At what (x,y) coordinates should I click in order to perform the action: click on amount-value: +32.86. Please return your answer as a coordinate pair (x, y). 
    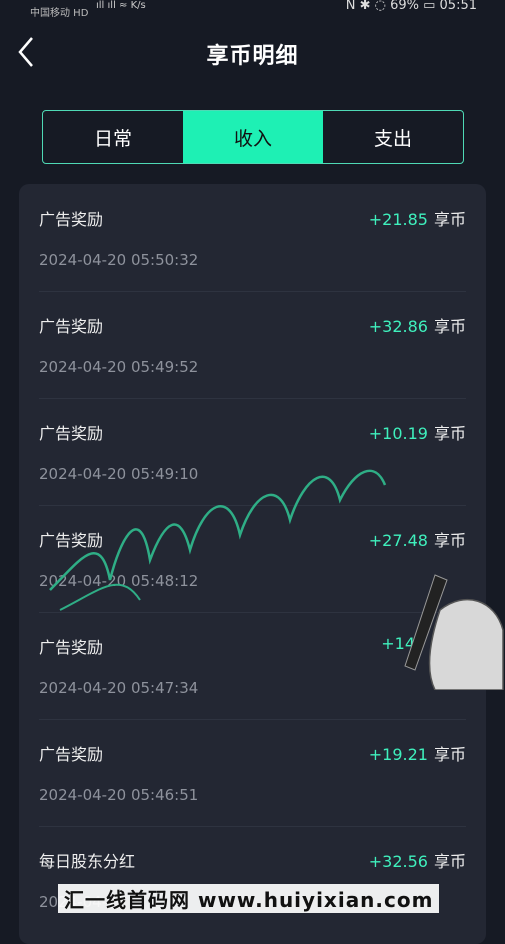
    Looking at the image, I should click on (398, 326).